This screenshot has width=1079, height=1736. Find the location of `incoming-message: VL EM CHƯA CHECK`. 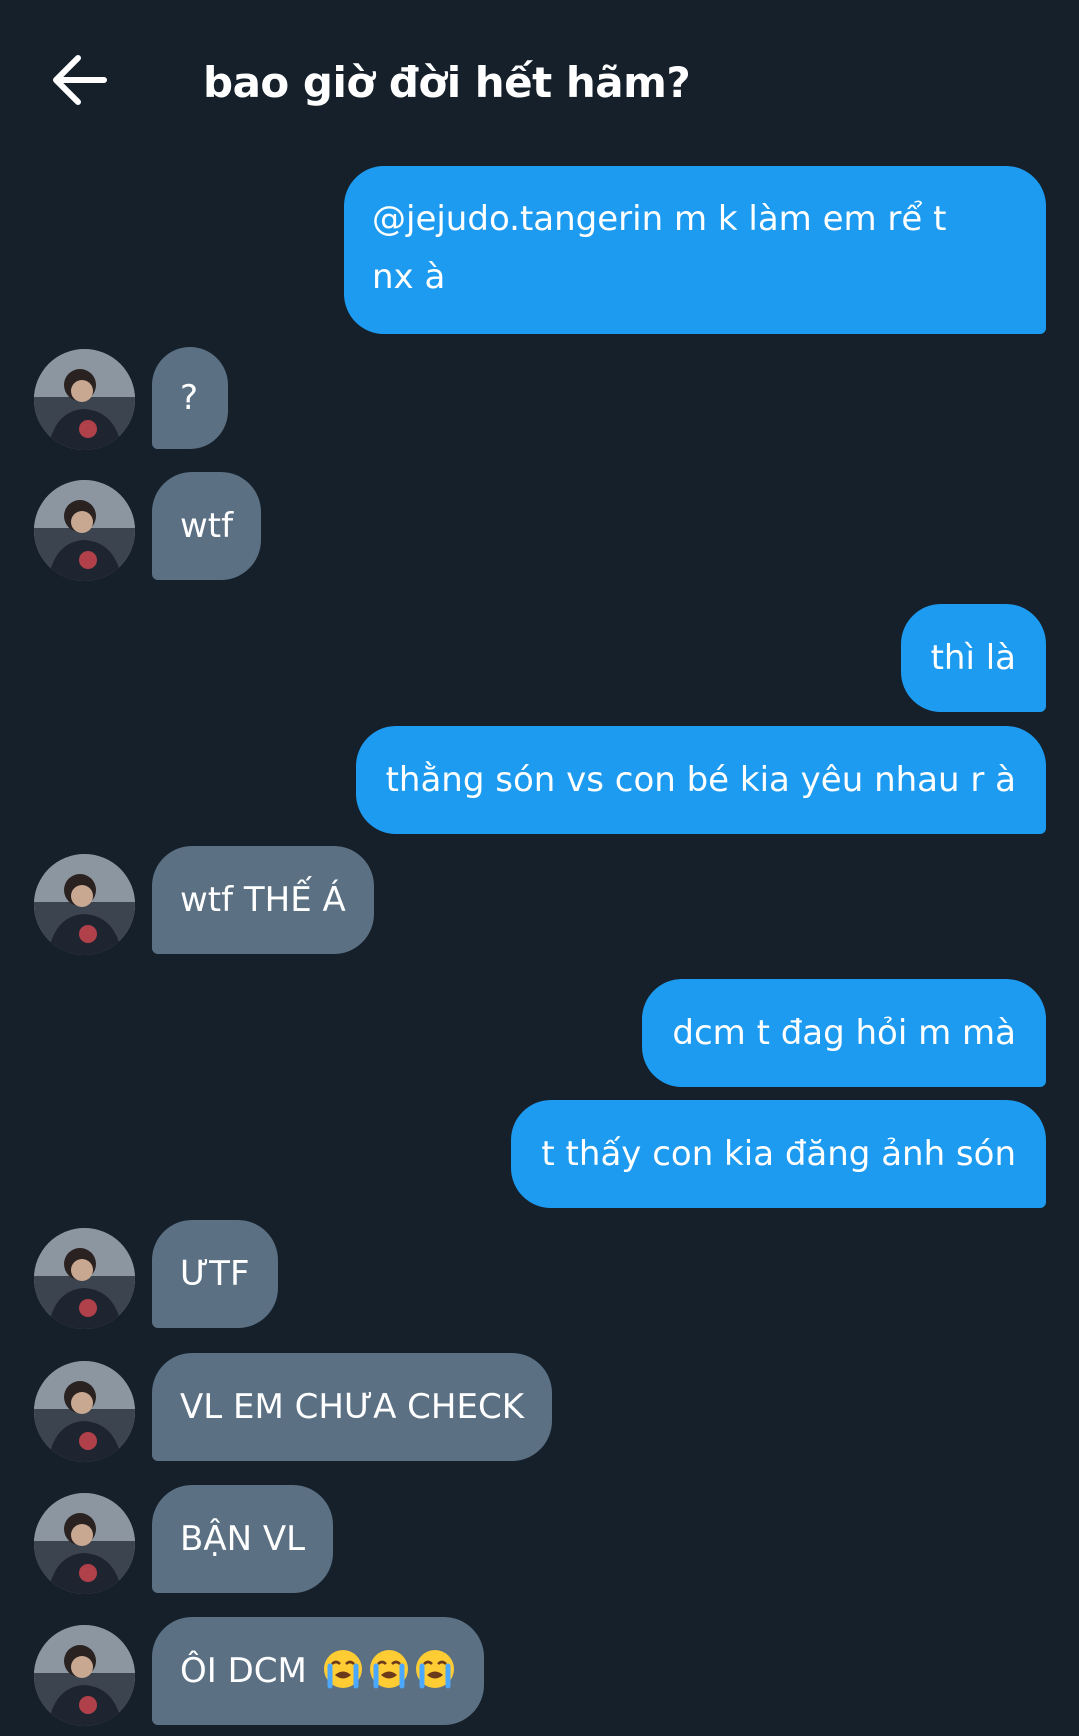

incoming-message: VL EM CHƯA CHECK is located at coordinates (352, 1407).